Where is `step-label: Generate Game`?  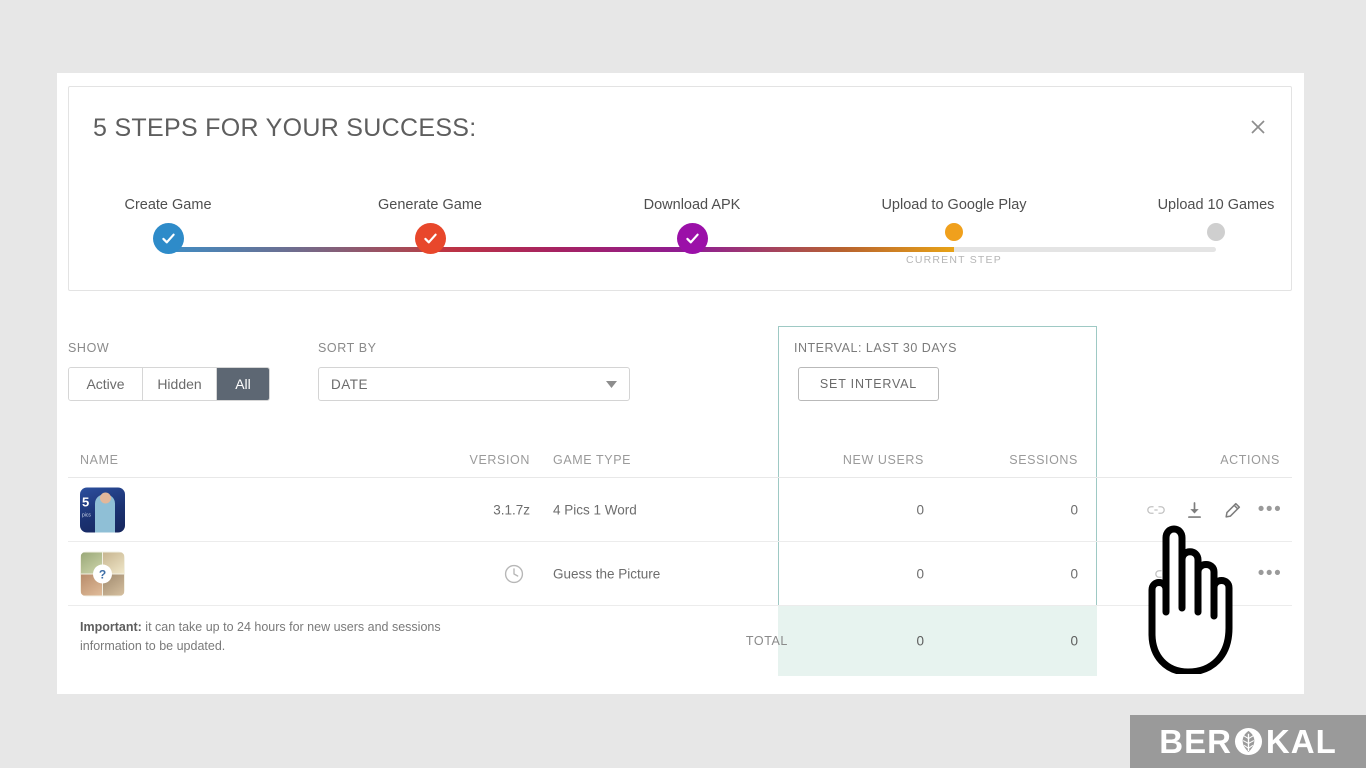
step-label: Generate Game is located at coordinates (430, 205).